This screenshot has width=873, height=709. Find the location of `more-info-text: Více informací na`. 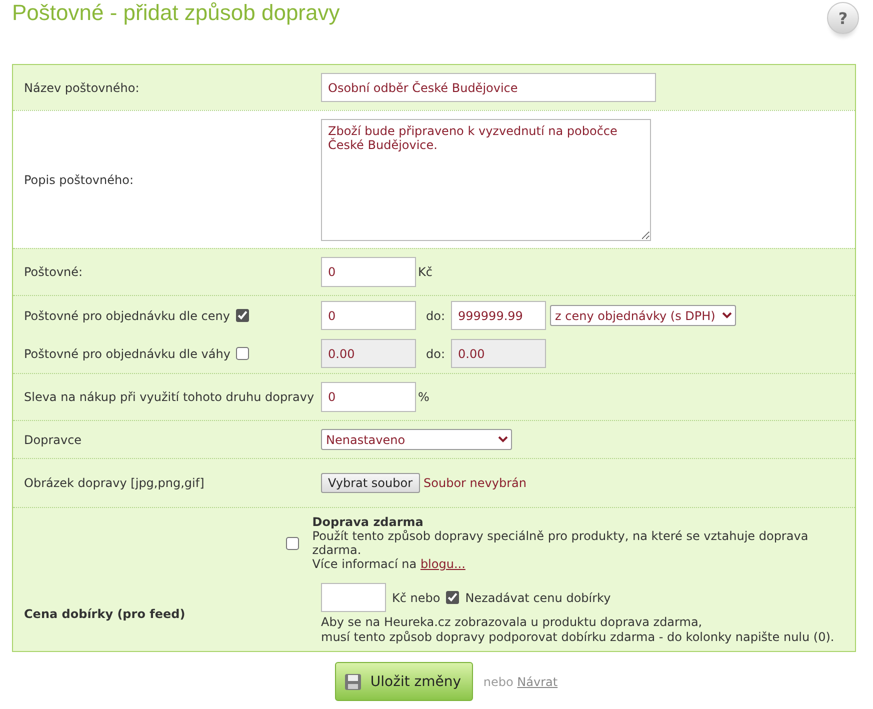

more-info-text: Více informací na is located at coordinates (364, 564).